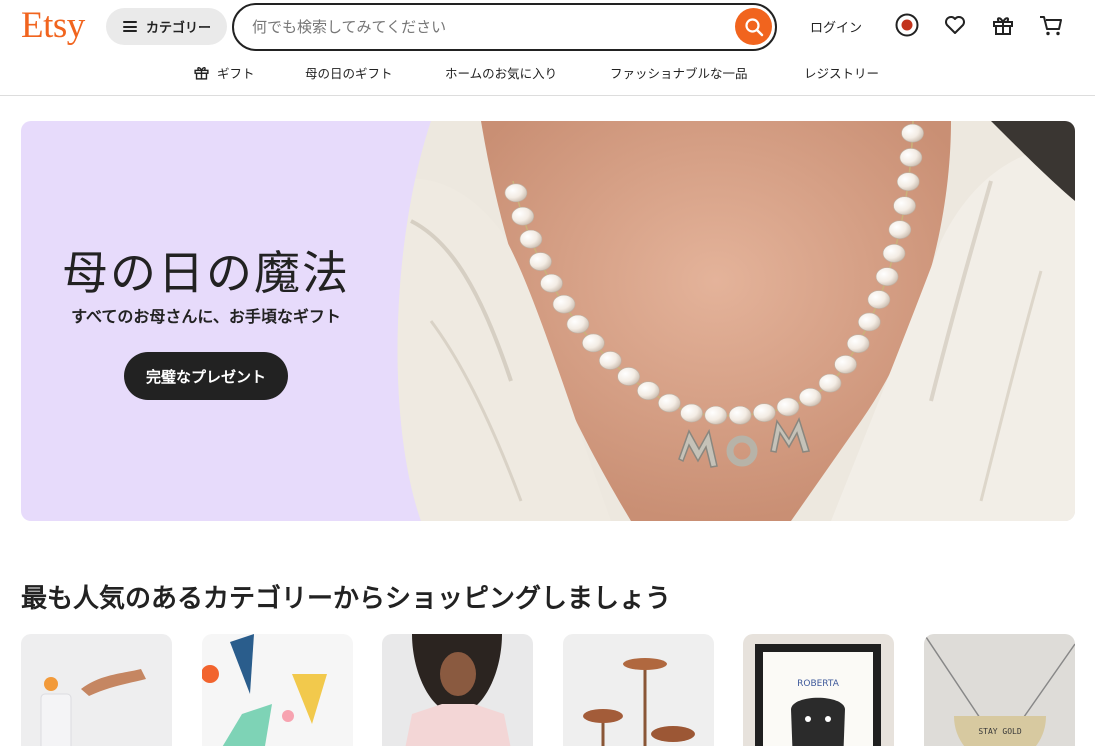  I want to click on pet-portrait-photo: ROBERTA, so click(818, 690).